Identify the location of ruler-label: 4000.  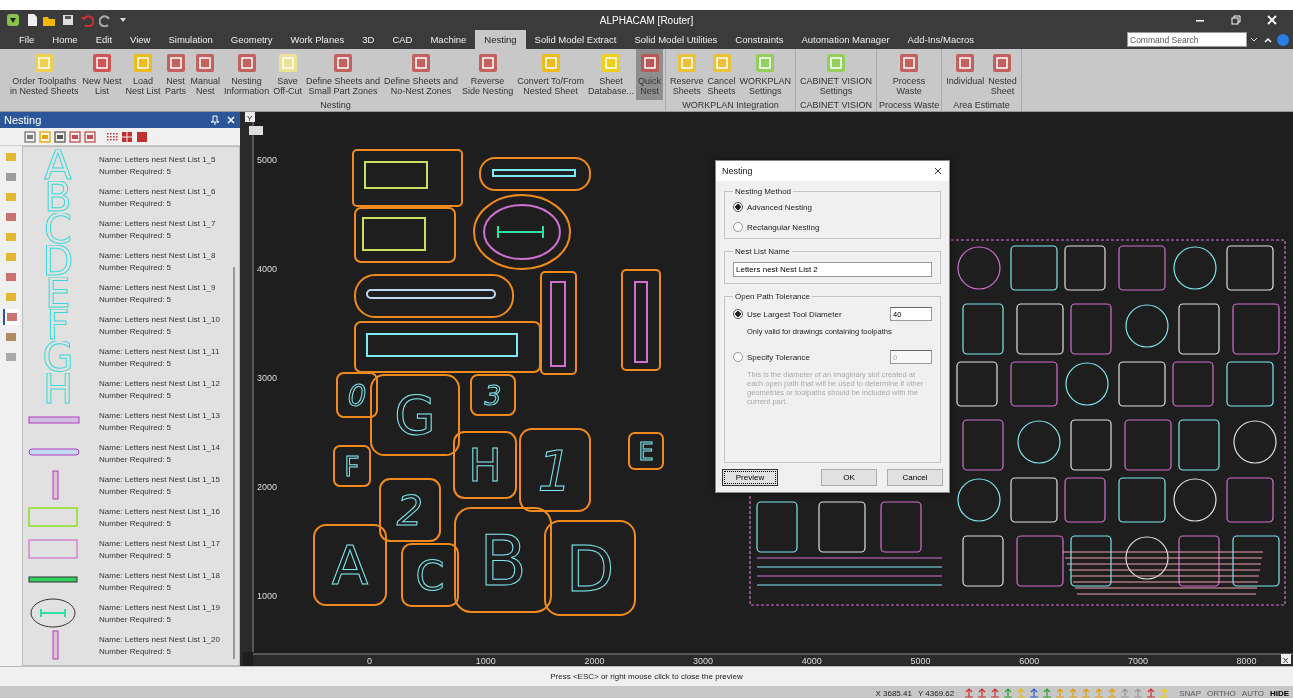
(267, 269).